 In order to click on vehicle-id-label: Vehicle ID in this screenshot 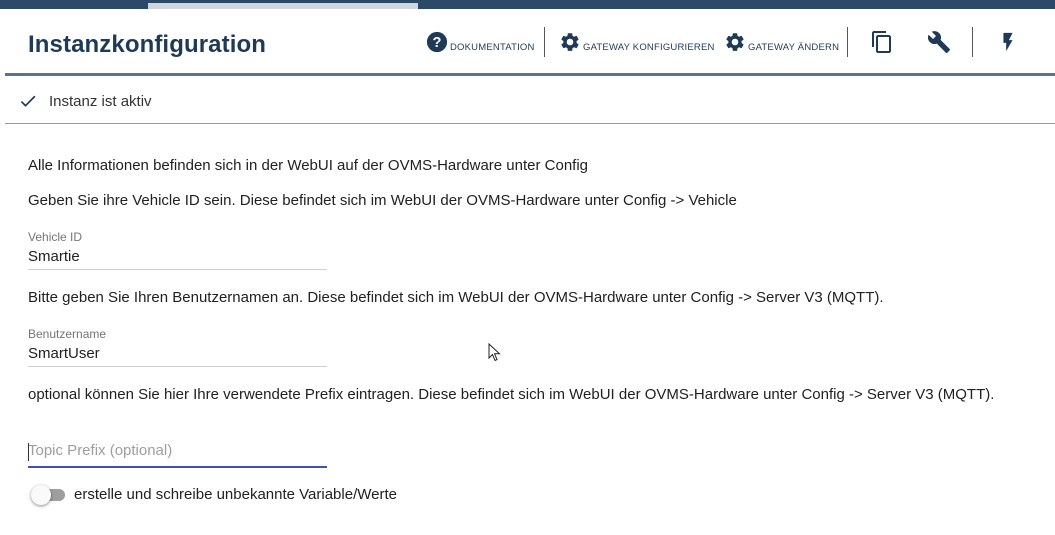, I will do `click(55, 237)`.